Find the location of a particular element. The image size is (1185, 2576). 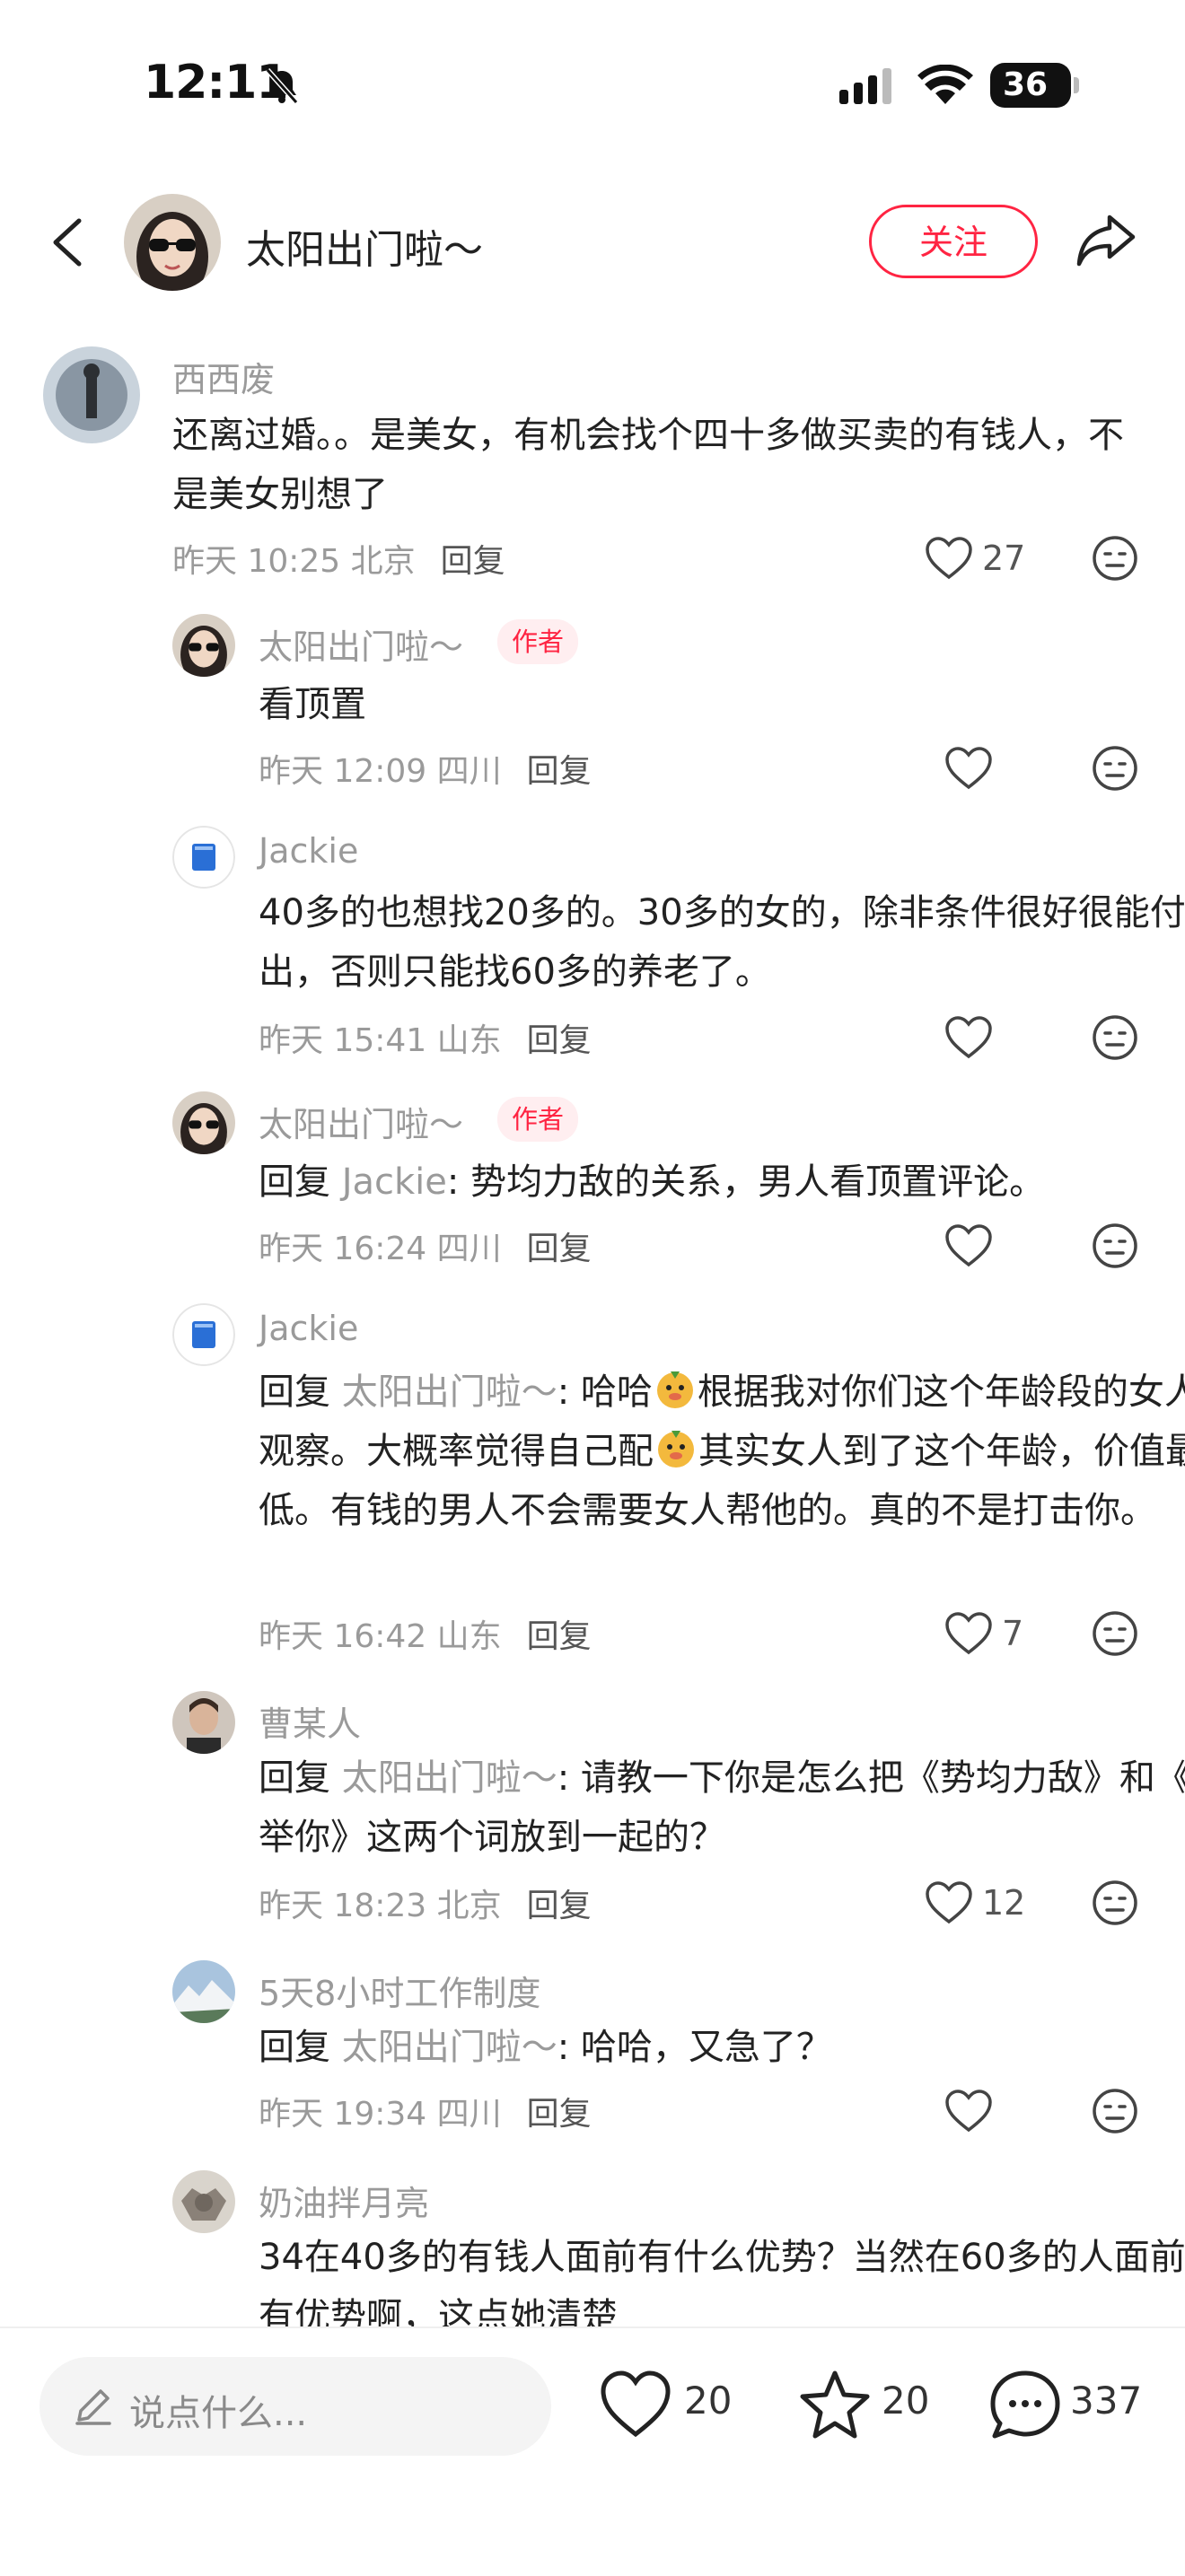

comment-meta: 昨天 18:23 北京 回复 is located at coordinates (425, 1902).